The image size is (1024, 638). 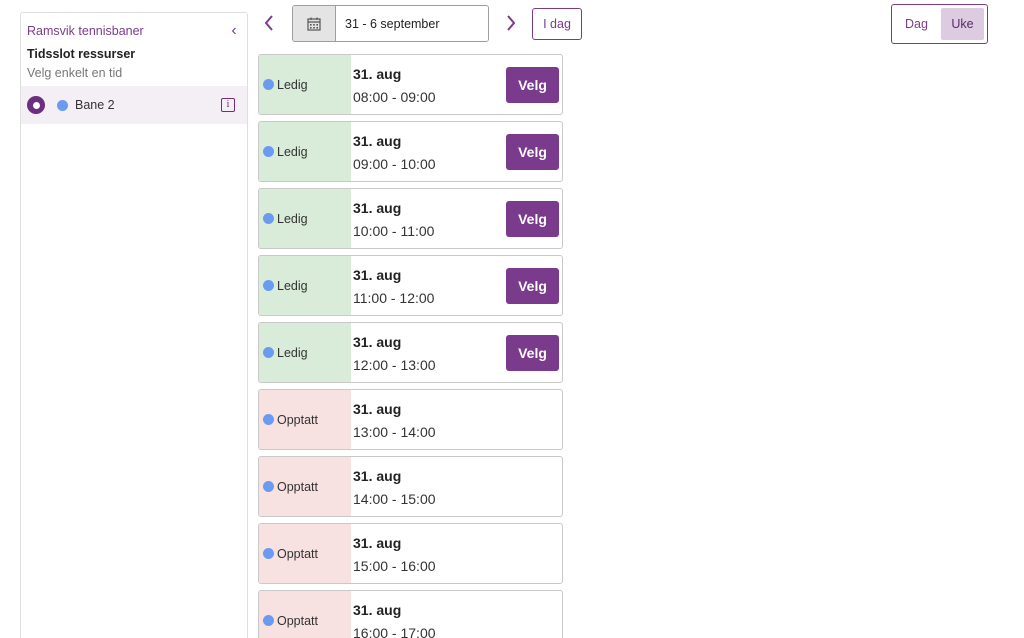 What do you see at coordinates (916, 24) in the screenshot?
I see `view-day-button: Dag` at bounding box center [916, 24].